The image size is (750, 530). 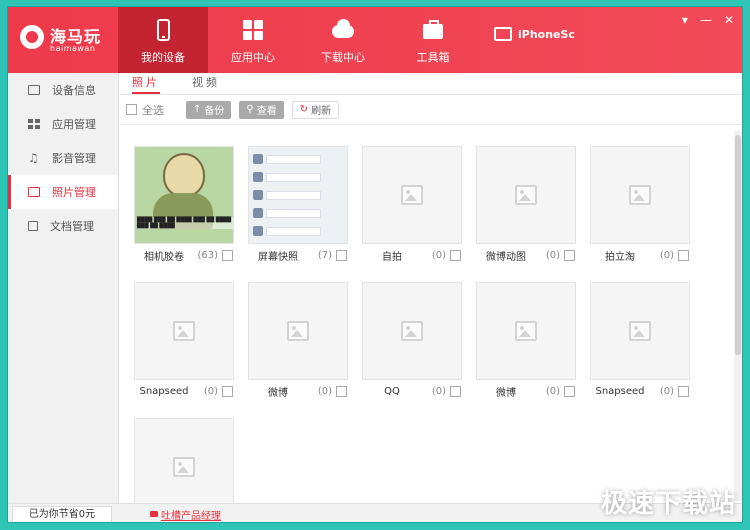 I want to click on nav-label: 应用中心, so click(x=253, y=57).